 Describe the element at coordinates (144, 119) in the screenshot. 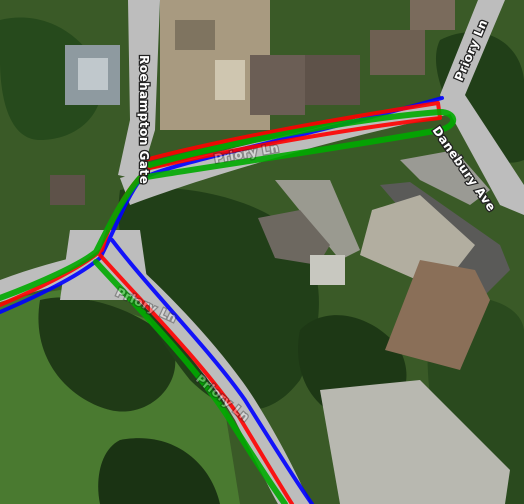

I see `street-label-roehampton-gate: Roehampton Gate` at that location.